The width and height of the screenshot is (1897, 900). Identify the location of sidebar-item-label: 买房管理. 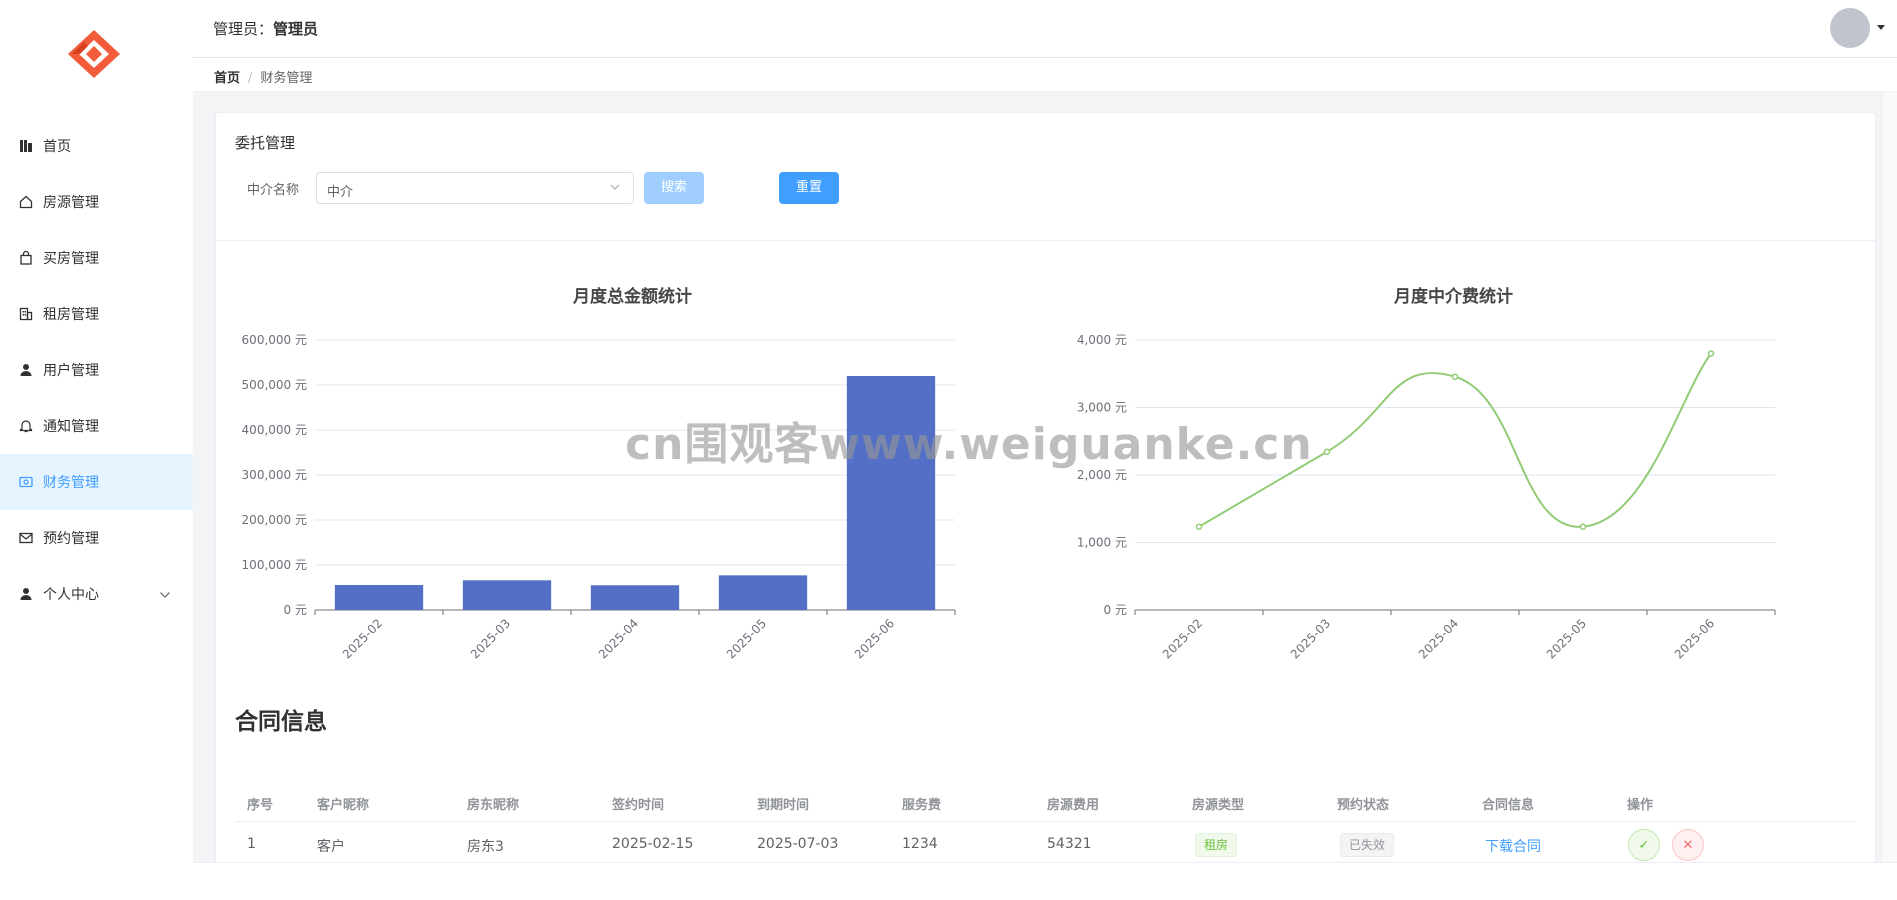
(71, 259).